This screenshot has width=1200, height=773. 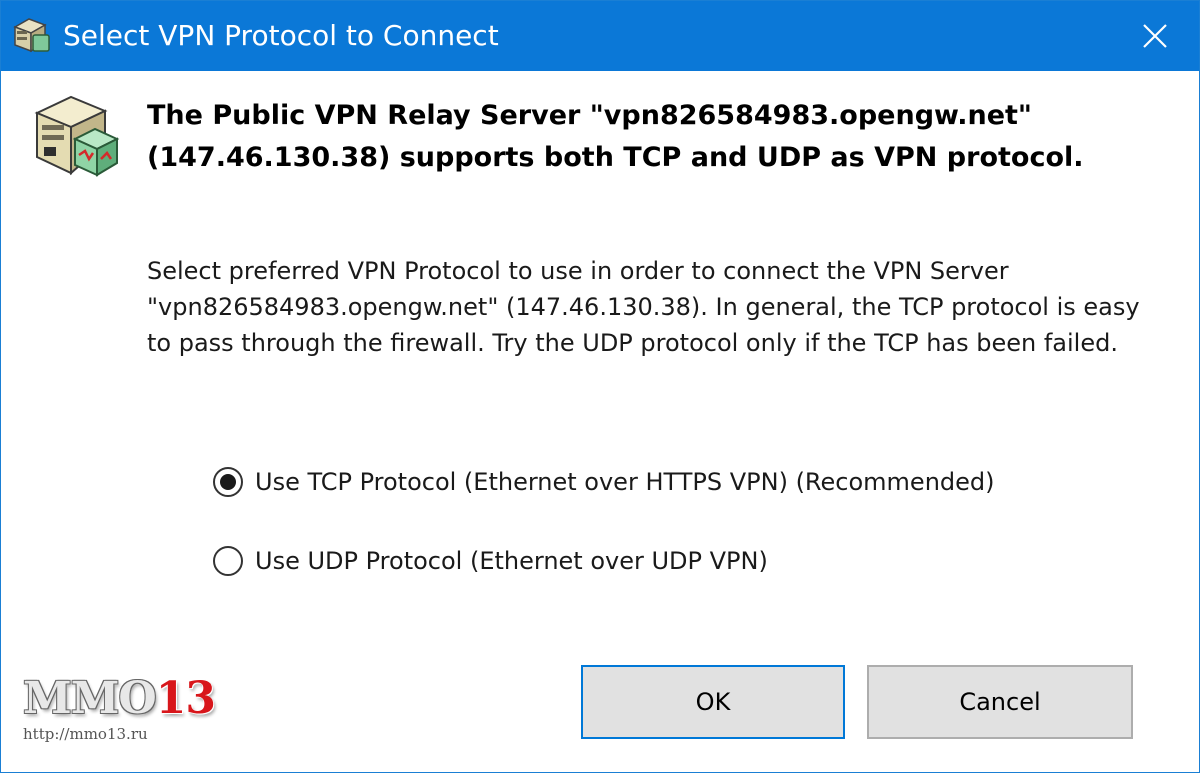 I want to click on mmo13-watermark: MMO13 http://mmo13.ru, so click(x=119, y=711).